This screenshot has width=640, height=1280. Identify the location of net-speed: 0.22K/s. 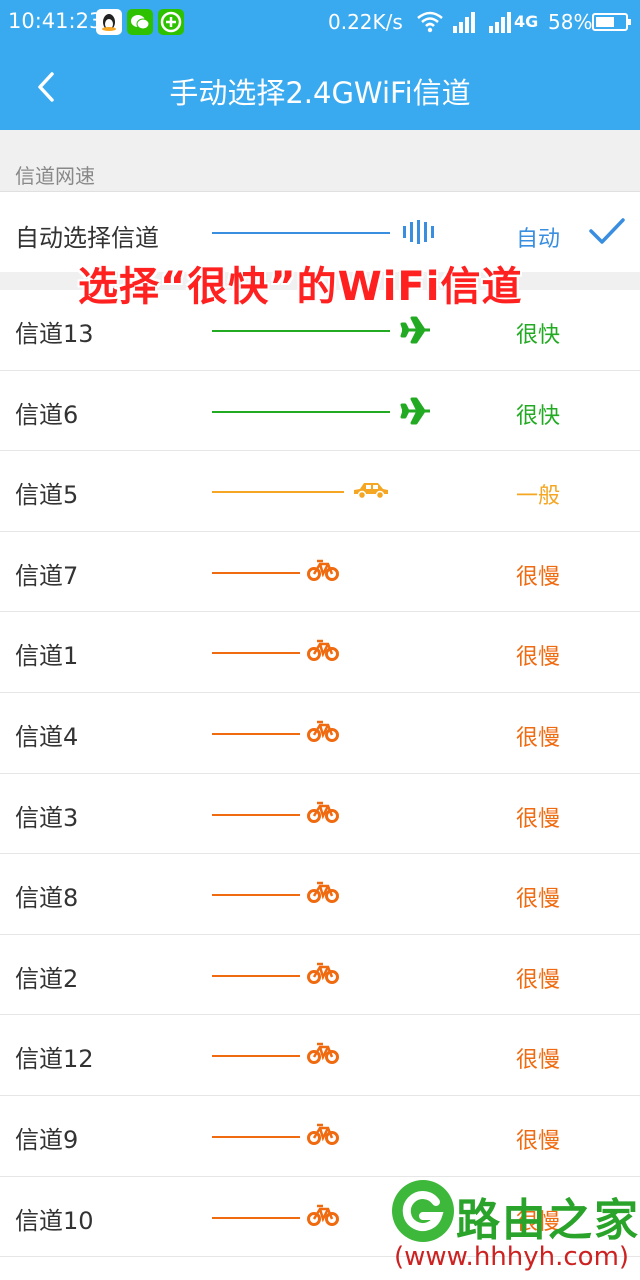
(365, 22).